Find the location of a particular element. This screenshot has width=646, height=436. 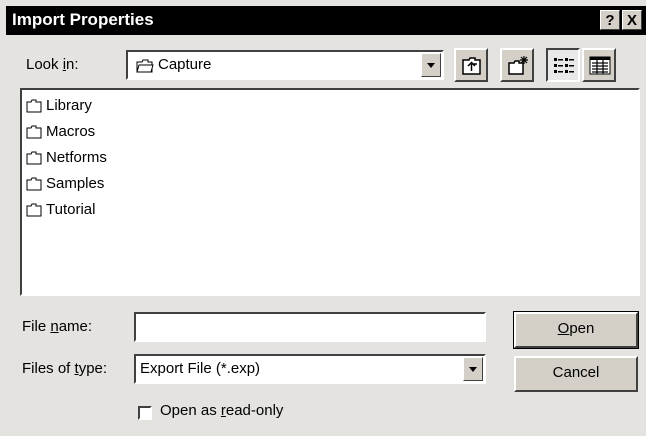

create-new-folder-button is located at coordinates (517, 65).